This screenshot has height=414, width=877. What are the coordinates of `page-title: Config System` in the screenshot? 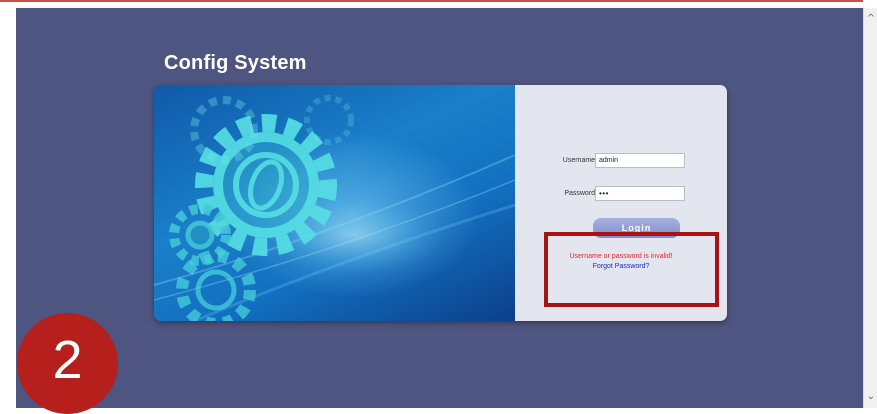 It's located at (235, 63).